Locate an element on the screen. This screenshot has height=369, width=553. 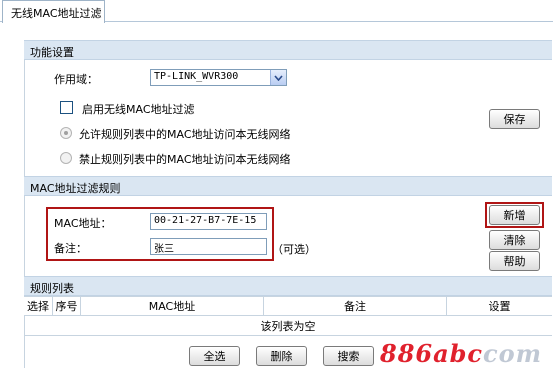
delete-button: 删除 is located at coordinates (281, 356).